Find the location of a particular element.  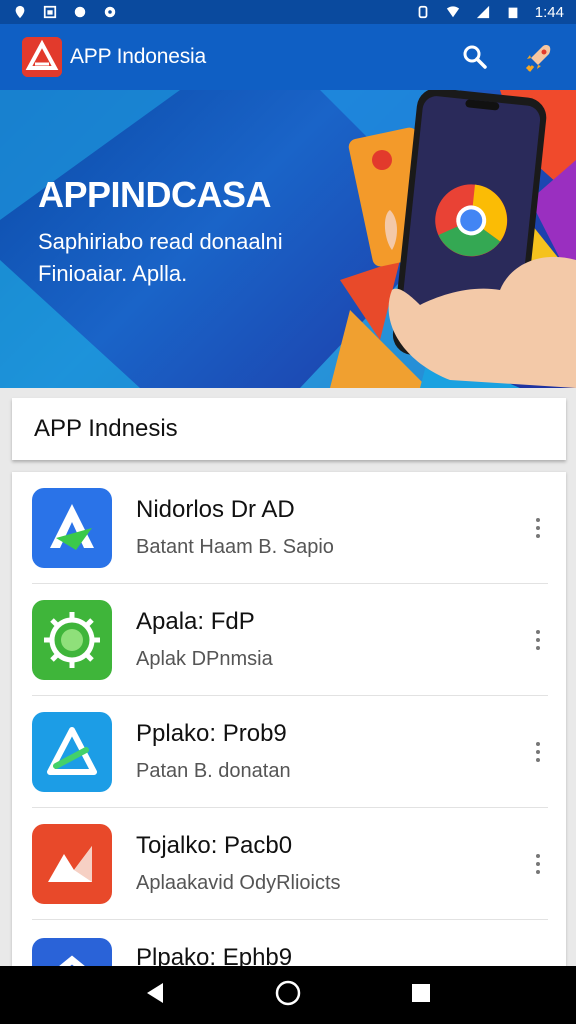

battery-icon is located at coordinates (513, 13).